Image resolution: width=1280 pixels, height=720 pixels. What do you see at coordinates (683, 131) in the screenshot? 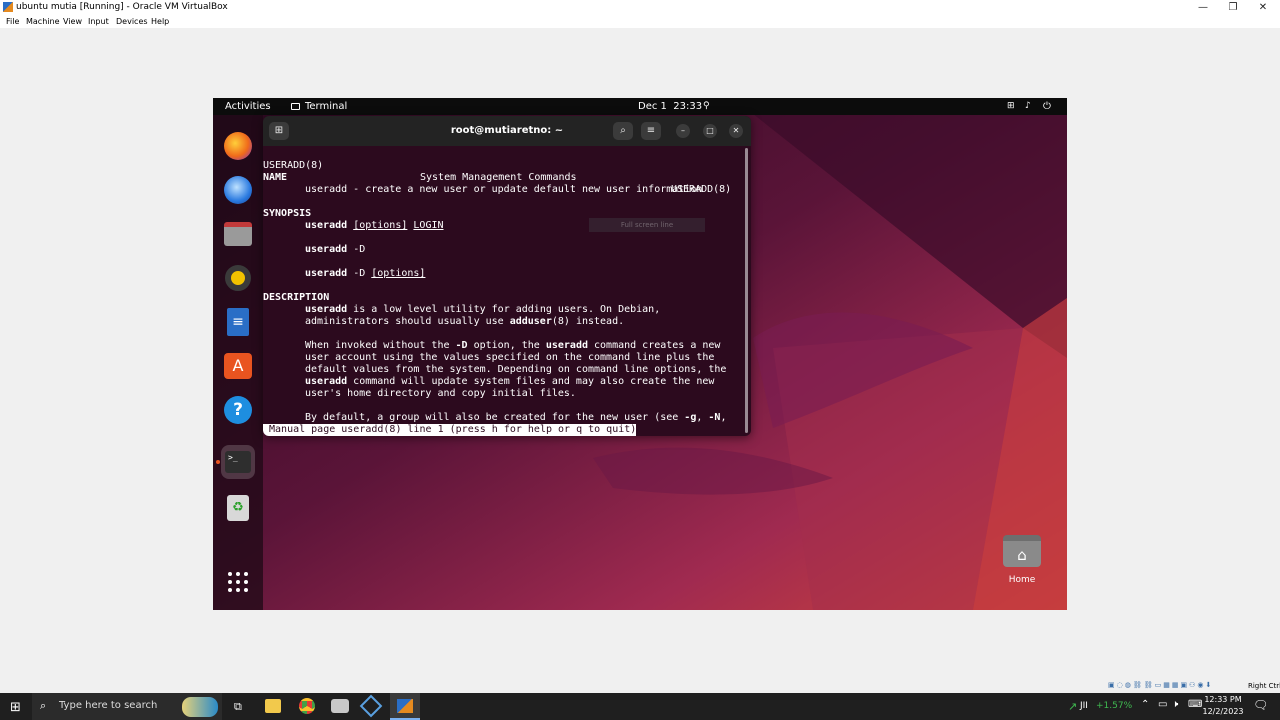
I see `minimize-icon: –` at bounding box center [683, 131].